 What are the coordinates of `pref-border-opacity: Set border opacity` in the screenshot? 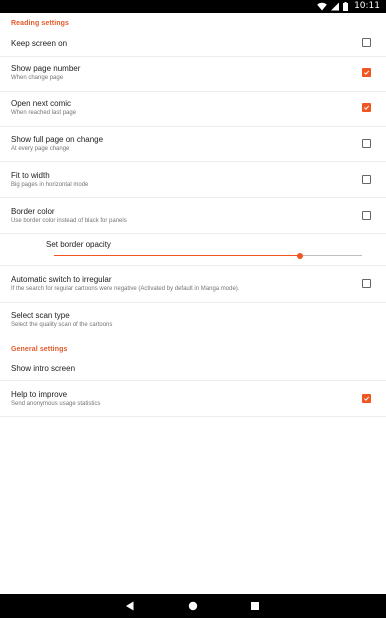 It's located at (193, 250).